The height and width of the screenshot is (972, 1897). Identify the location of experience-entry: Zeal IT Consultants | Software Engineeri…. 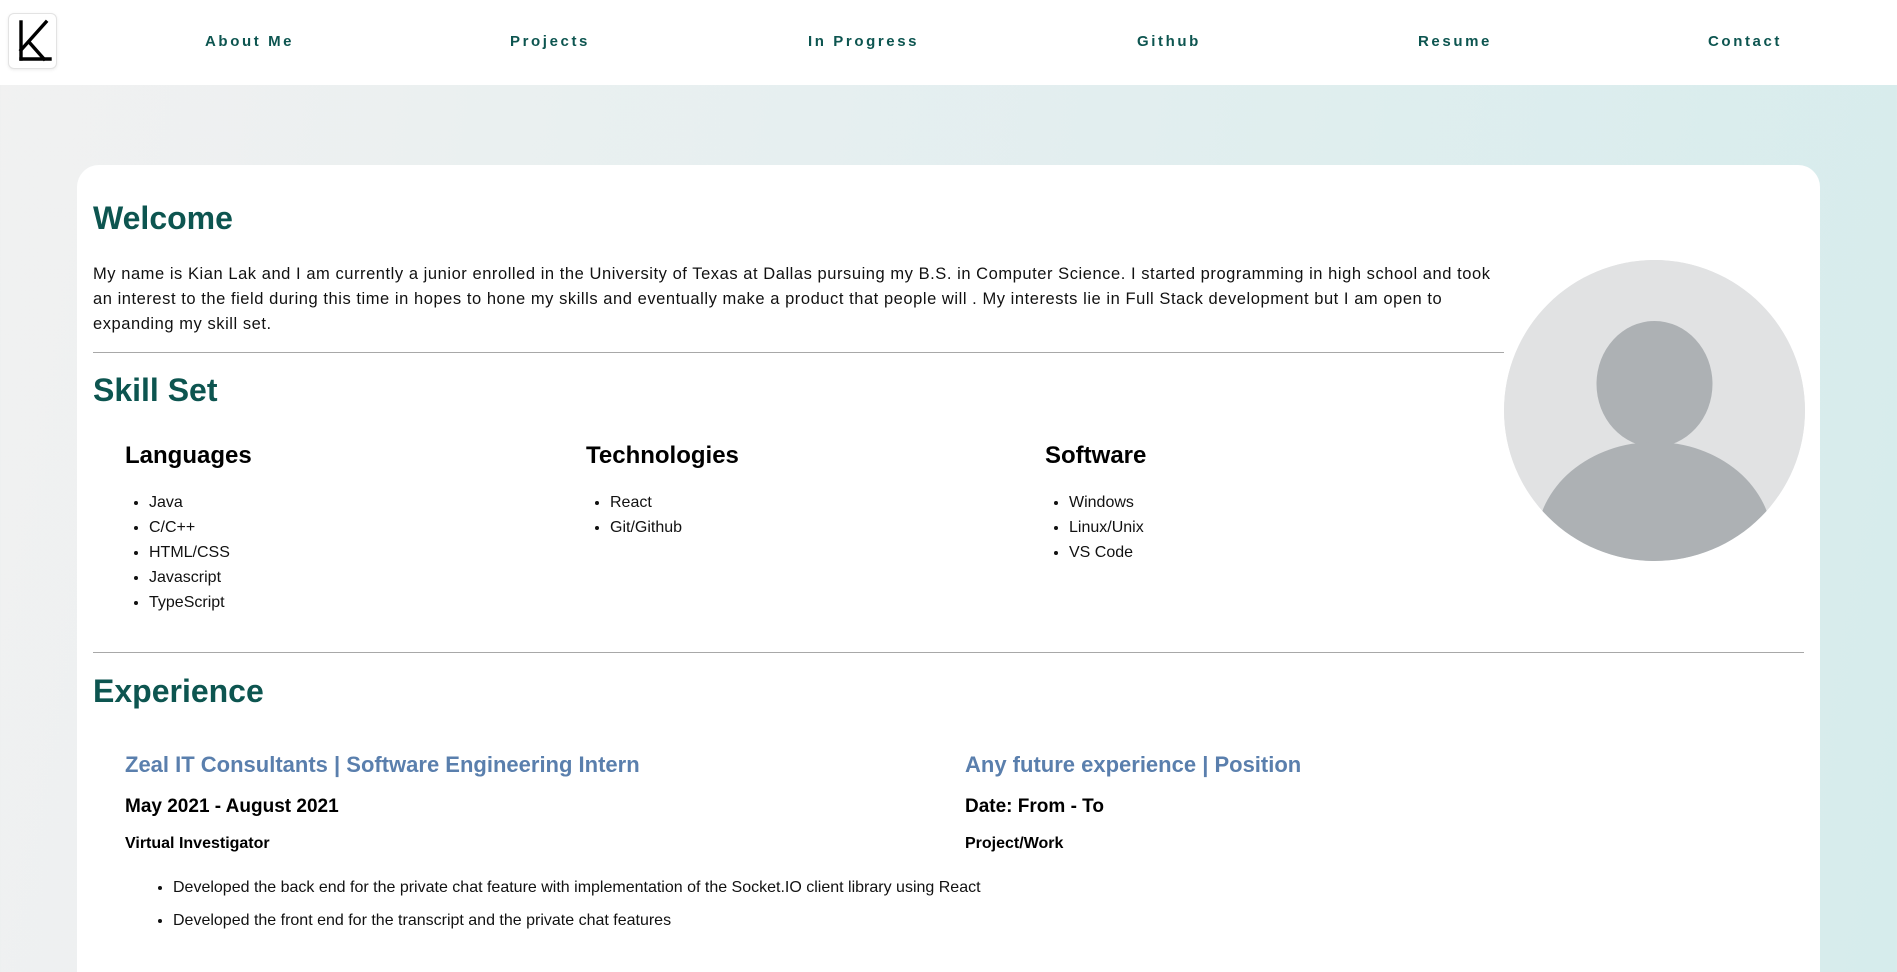
(559, 848).